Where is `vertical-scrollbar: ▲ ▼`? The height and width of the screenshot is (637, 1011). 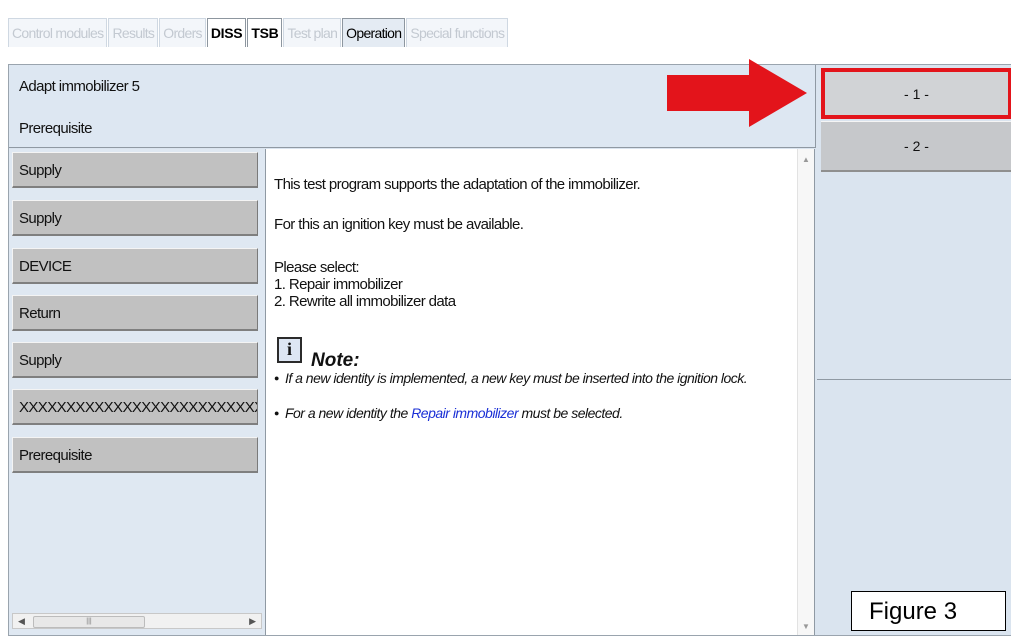 vertical-scrollbar: ▲ ▼ is located at coordinates (805, 392).